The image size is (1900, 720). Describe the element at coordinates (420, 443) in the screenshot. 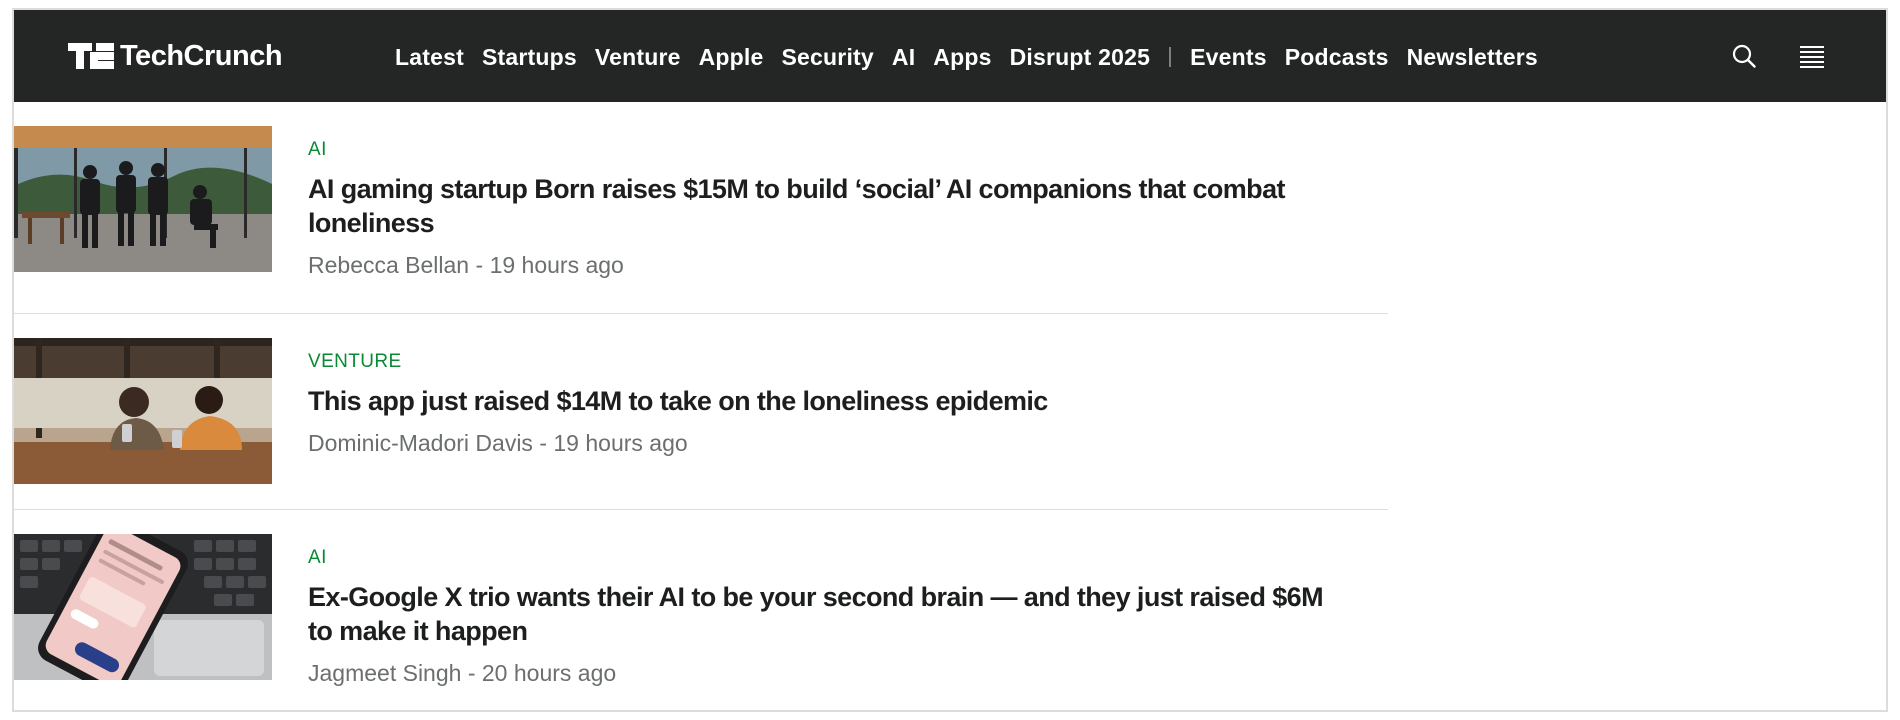

I see `author-name: Dominic-Madori Davis` at that location.